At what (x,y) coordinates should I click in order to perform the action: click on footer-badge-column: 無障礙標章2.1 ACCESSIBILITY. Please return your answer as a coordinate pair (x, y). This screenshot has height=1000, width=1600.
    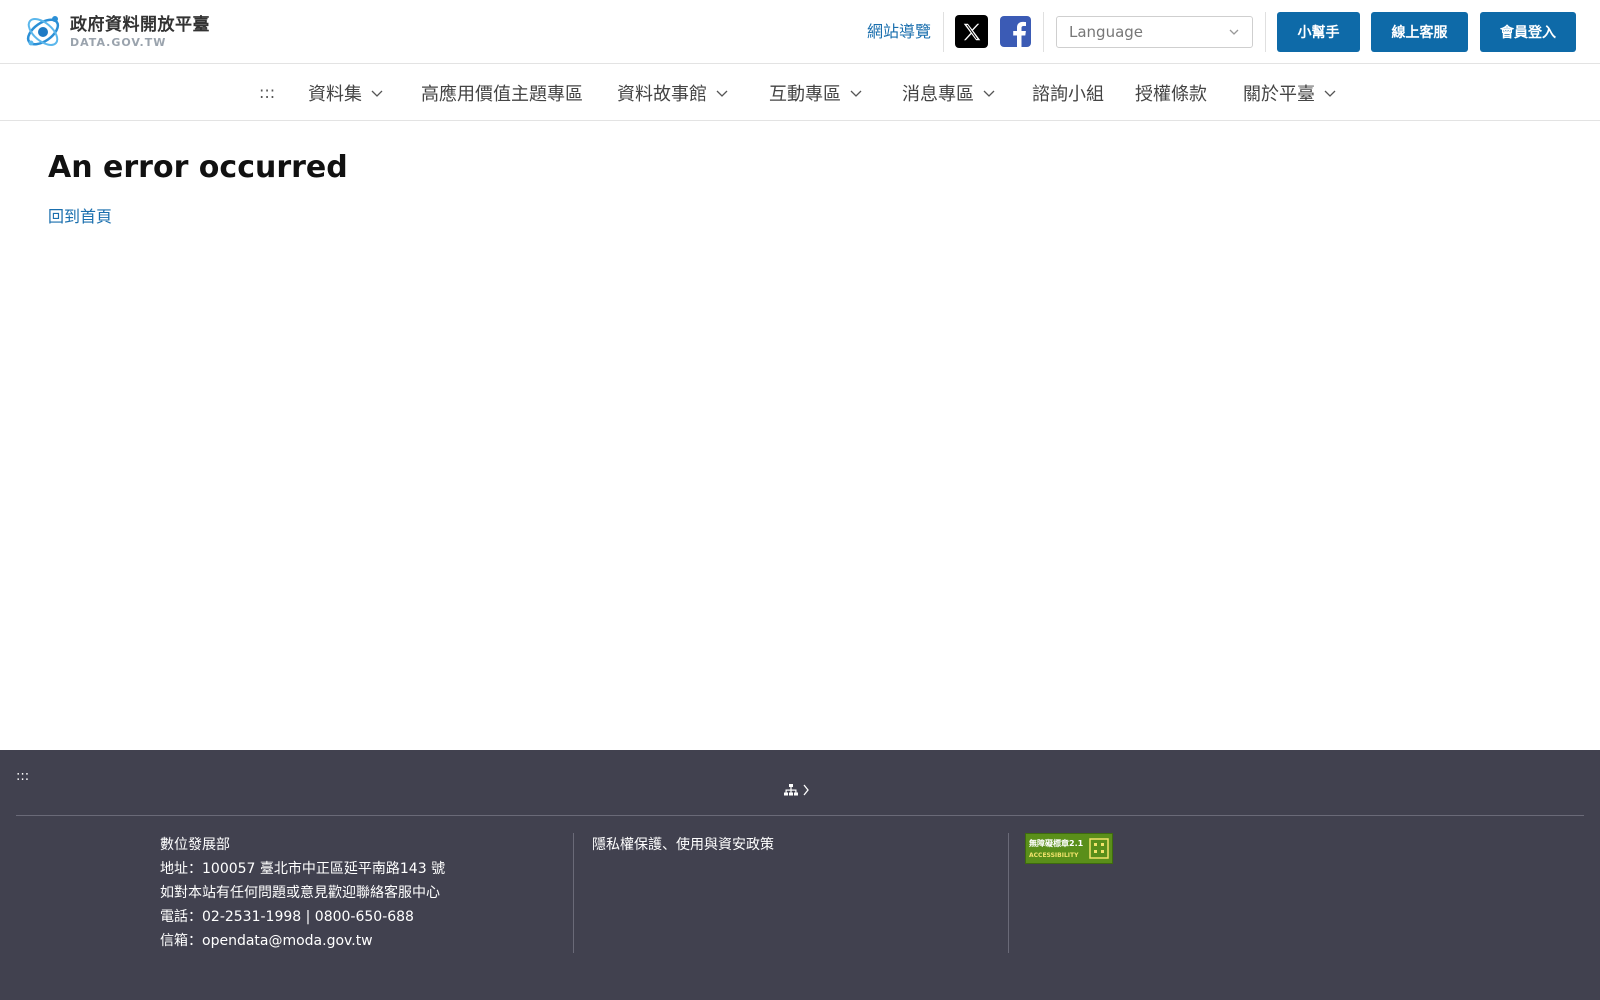
    Looking at the image, I should click on (1125, 848).